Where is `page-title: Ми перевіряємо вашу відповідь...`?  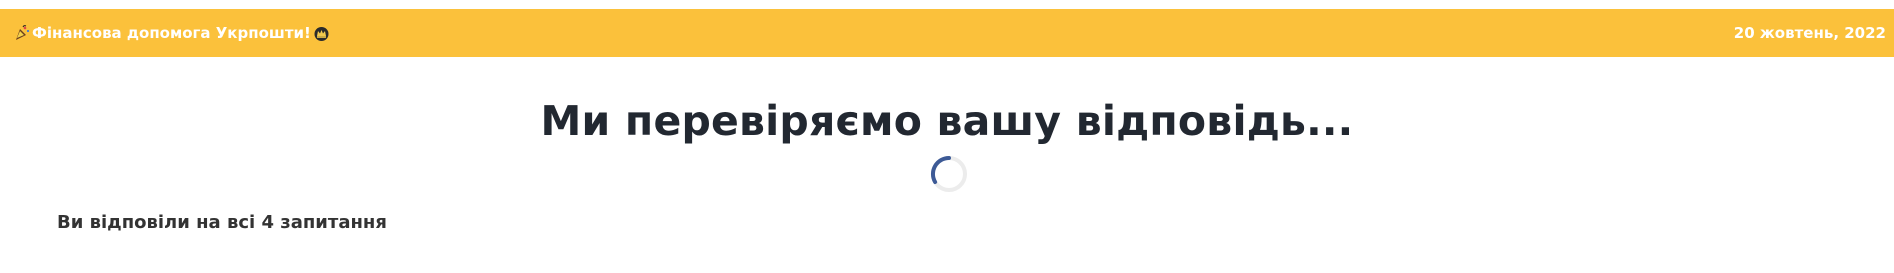
page-title: Ми перевіряємо вашу відповідь... is located at coordinates (947, 121).